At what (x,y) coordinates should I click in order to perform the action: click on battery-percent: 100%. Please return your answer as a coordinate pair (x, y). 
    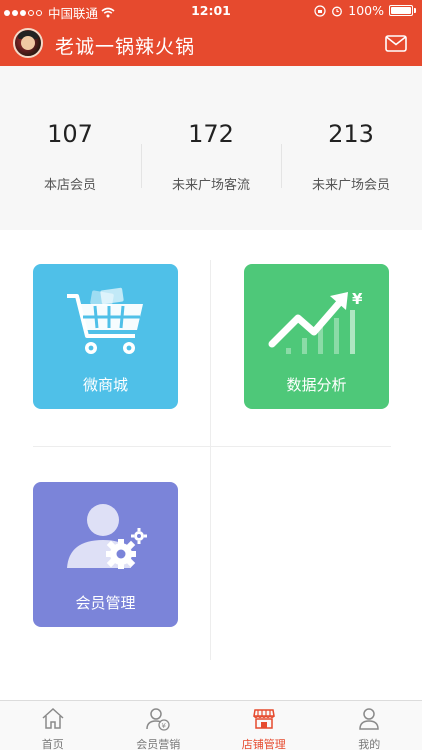
    Looking at the image, I should click on (366, 10).